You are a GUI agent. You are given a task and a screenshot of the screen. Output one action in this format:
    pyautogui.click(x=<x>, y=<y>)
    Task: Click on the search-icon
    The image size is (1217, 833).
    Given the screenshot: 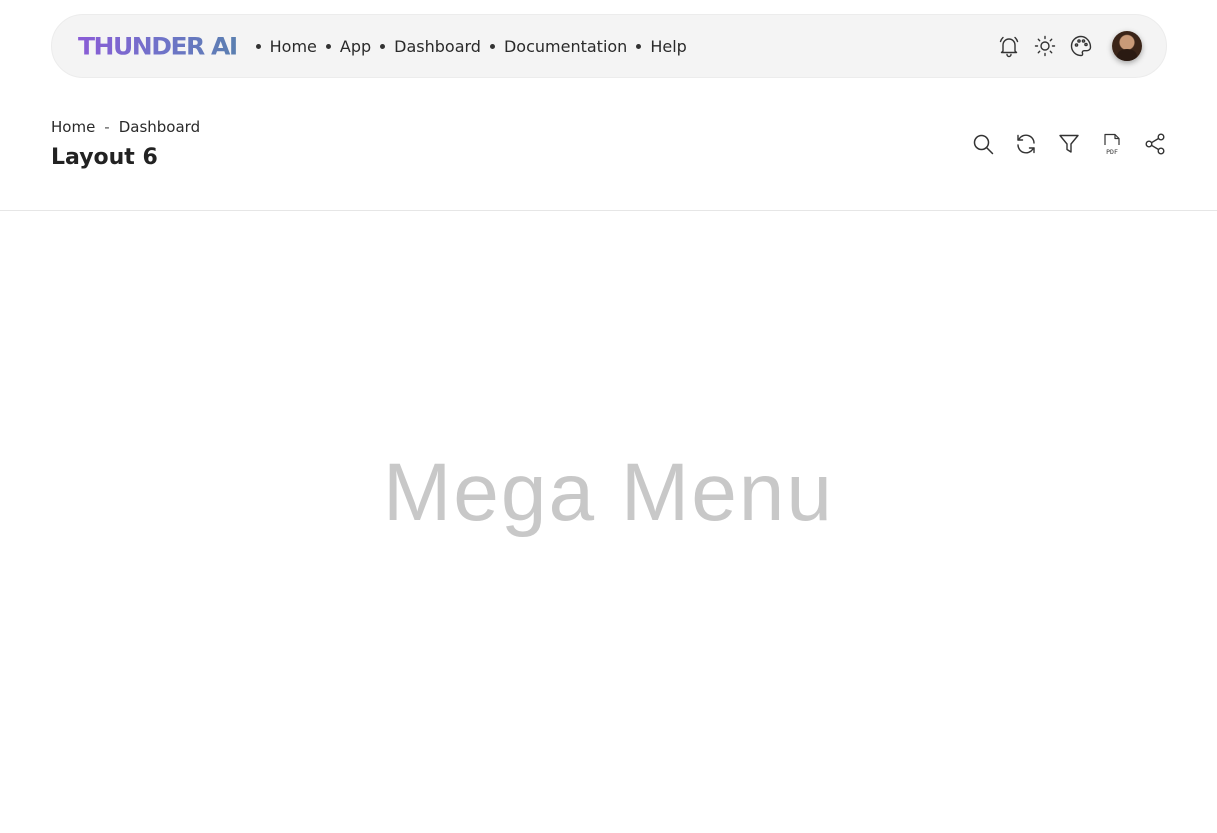 What is the action you would take?
    pyautogui.click(x=983, y=144)
    